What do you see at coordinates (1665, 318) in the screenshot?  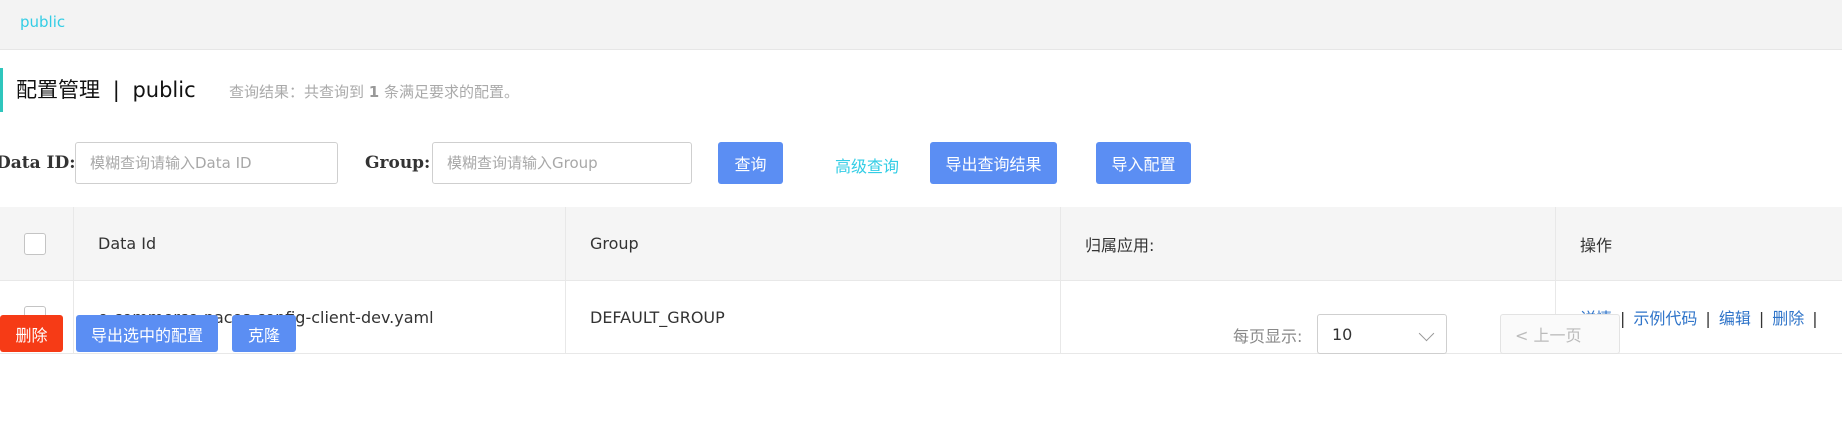 I see `action-sample-code-link: 示例代码` at bounding box center [1665, 318].